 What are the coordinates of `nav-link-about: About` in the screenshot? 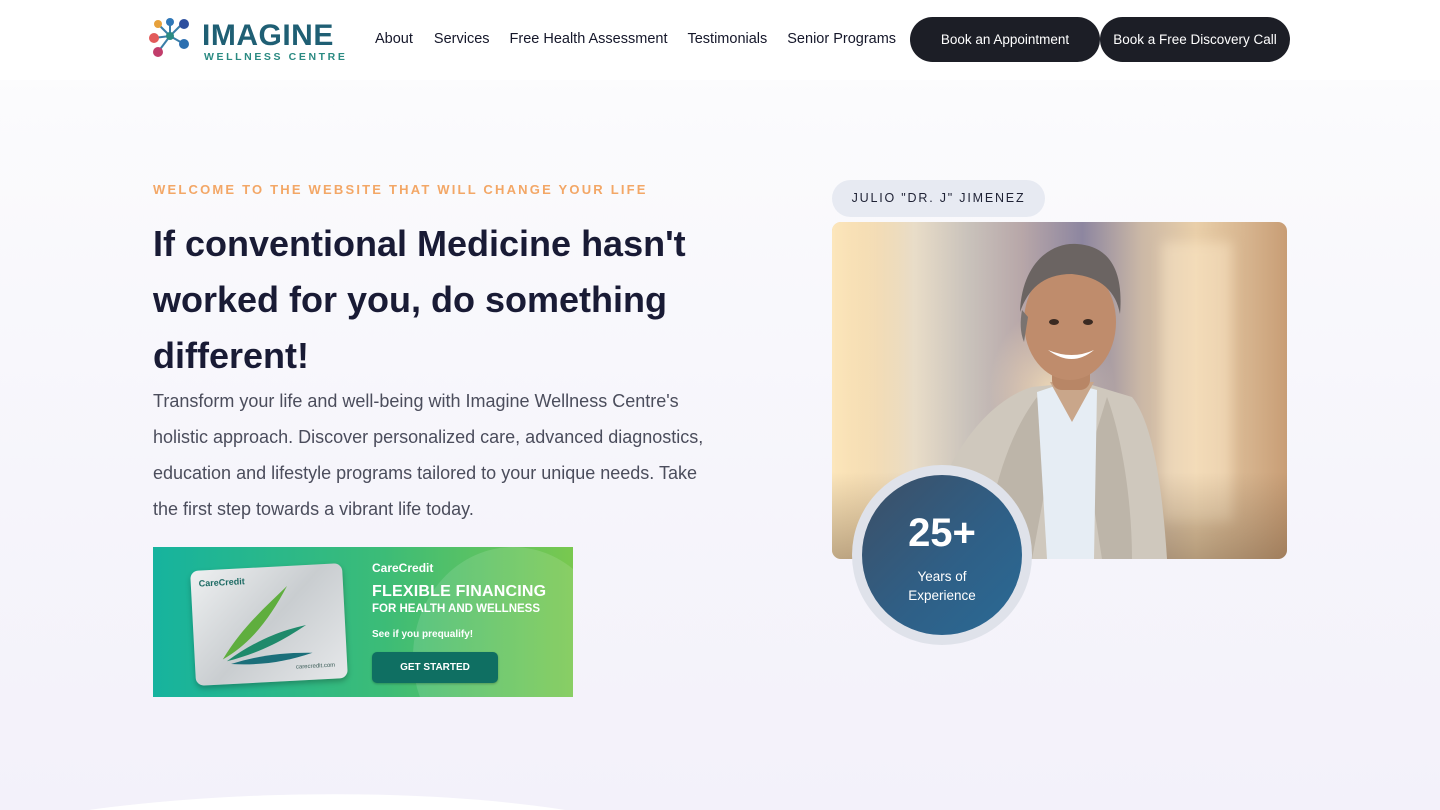 It's located at (394, 39).